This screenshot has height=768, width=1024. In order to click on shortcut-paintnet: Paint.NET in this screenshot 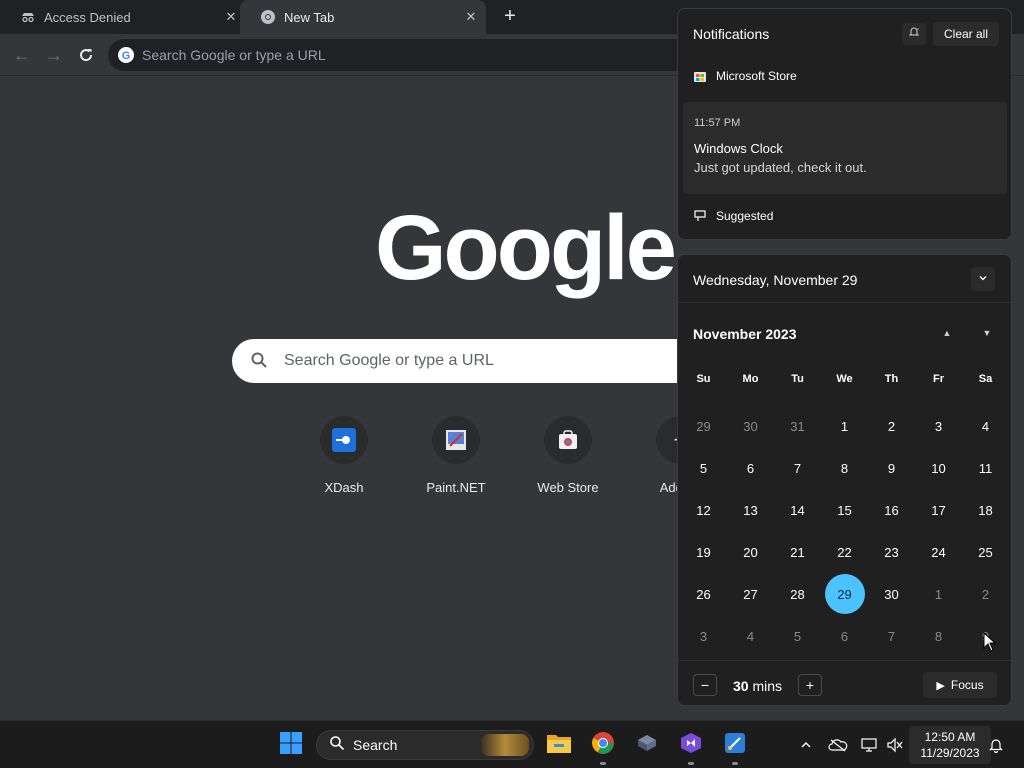, I will do `click(456, 455)`.